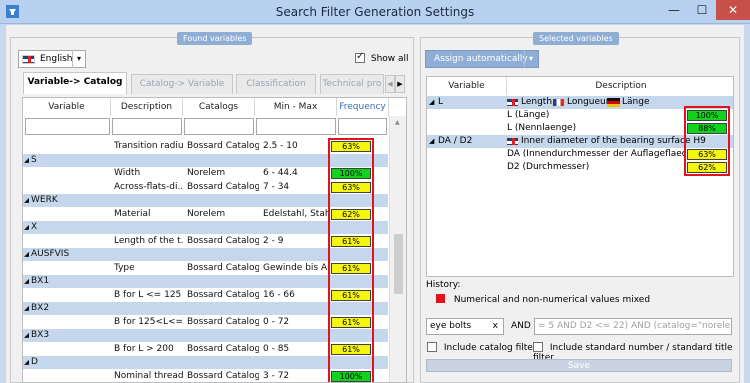  Describe the element at coordinates (280, 173) in the screenshot. I see `cell-minmax: 6 - 44.4` at that location.